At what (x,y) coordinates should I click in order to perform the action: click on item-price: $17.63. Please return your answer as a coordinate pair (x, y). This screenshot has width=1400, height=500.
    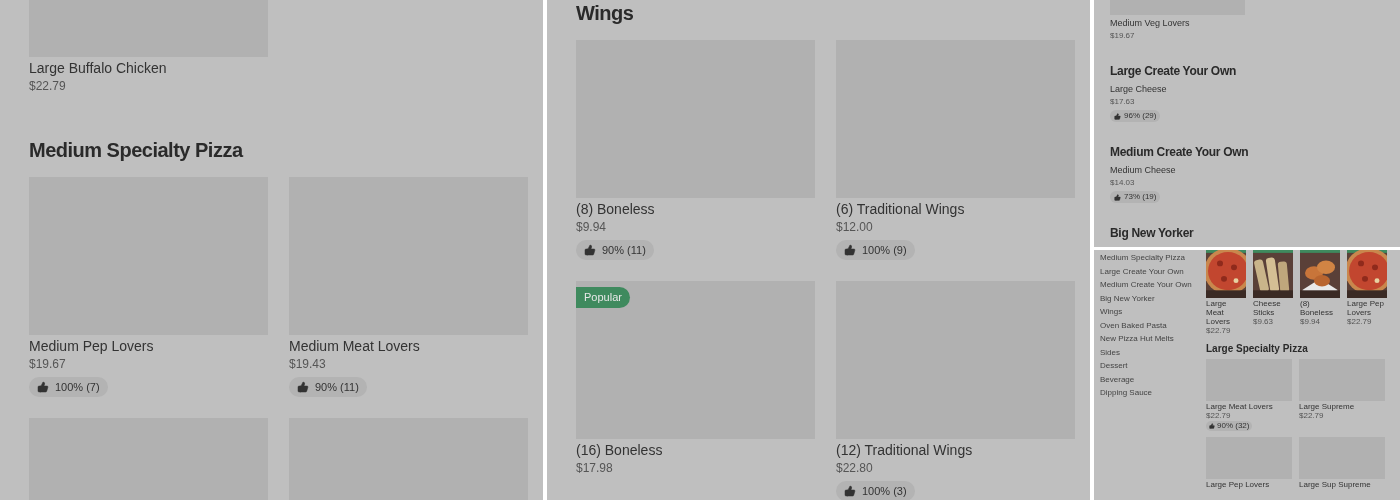
    Looking at the image, I should click on (1122, 102).